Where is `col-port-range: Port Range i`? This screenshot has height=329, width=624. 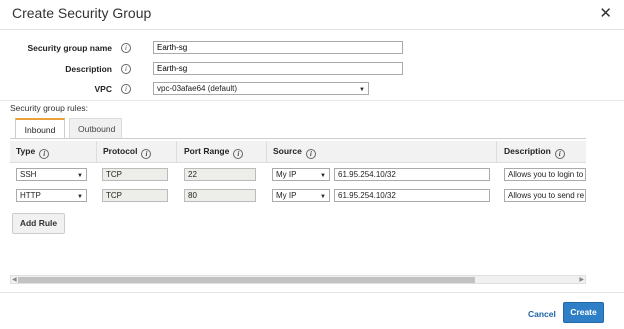
col-port-range: Port Range i is located at coordinates (214, 152).